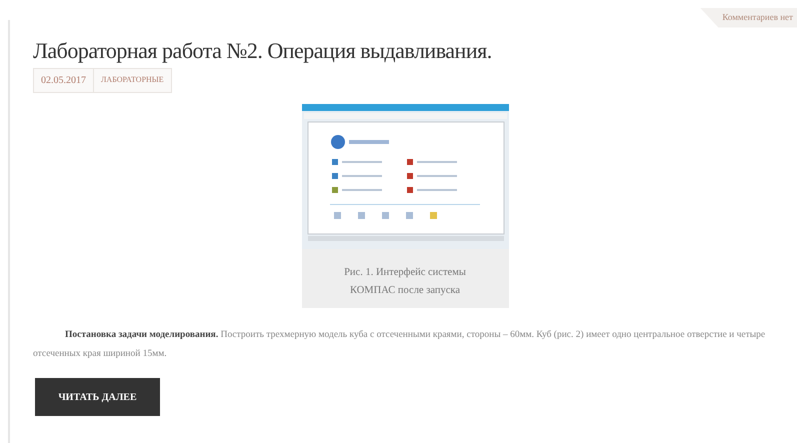  I want to click on post-title: Лабораторная работа №2. Операция выдавливания., so click(415, 51).